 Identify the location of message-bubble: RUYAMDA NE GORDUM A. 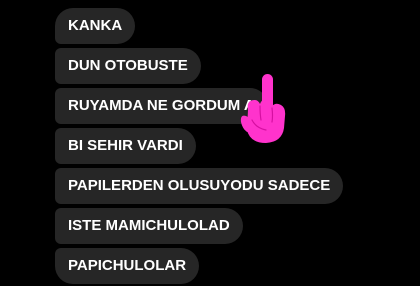
(161, 106).